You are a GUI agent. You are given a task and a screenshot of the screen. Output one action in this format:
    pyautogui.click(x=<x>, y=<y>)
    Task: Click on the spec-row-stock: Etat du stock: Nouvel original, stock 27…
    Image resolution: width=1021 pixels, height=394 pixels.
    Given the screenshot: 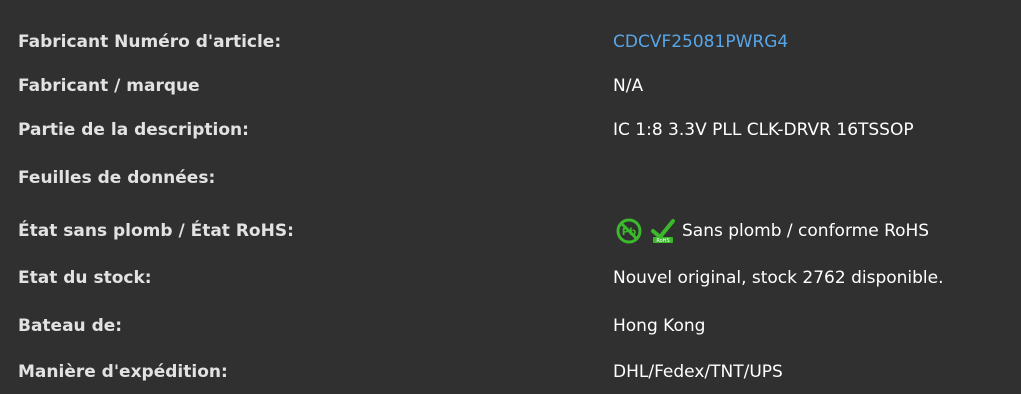 What is the action you would take?
    pyautogui.click(x=510, y=278)
    